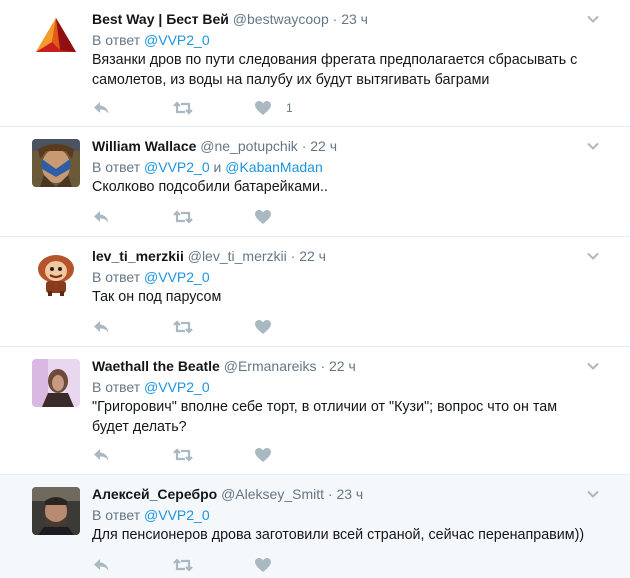 The height and width of the screenshot is (578, 630). Describe the element at coordinates (160, 19) in the screenshot. I see `author-name: Best Way | Бест Вей` at that location.